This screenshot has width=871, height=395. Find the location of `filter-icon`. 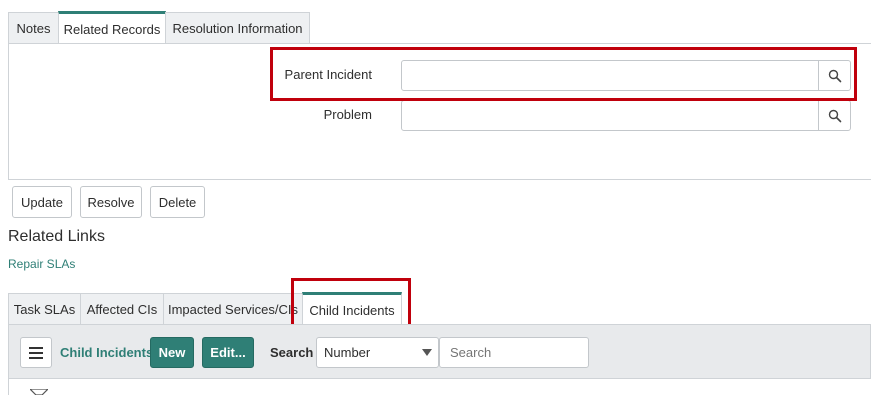

filter-icon is located at coordinates (39, 392).